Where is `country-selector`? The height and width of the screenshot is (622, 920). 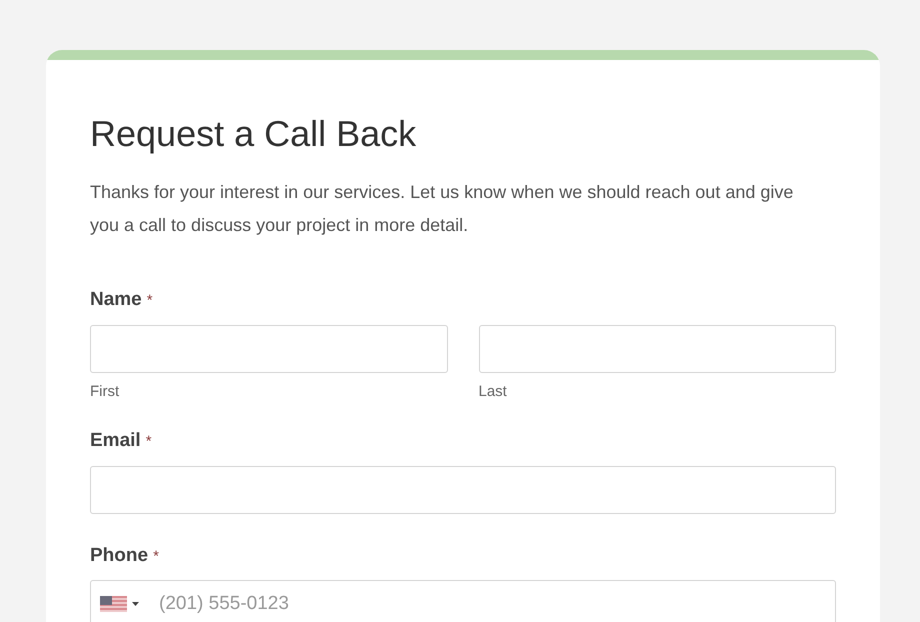 country-selector is located at coordinates (119, 604).